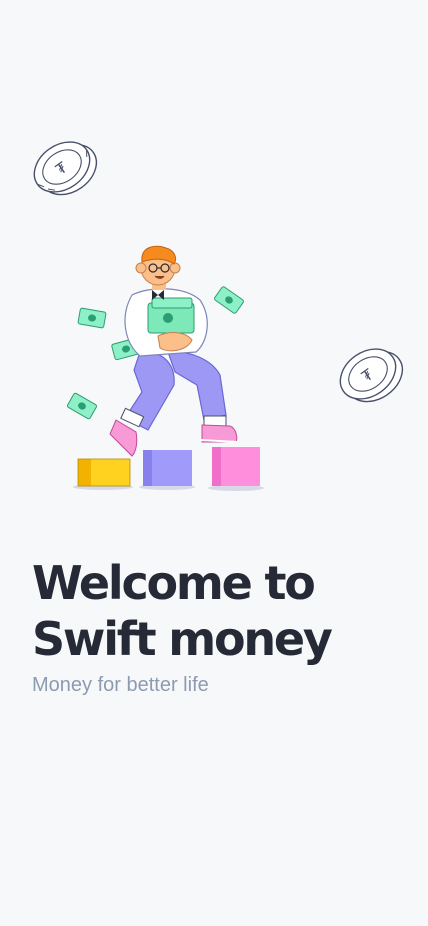 The height and width of the screenshot is (926, 428). I want to click on title-line-1: Welcome to, so click(174, 583).